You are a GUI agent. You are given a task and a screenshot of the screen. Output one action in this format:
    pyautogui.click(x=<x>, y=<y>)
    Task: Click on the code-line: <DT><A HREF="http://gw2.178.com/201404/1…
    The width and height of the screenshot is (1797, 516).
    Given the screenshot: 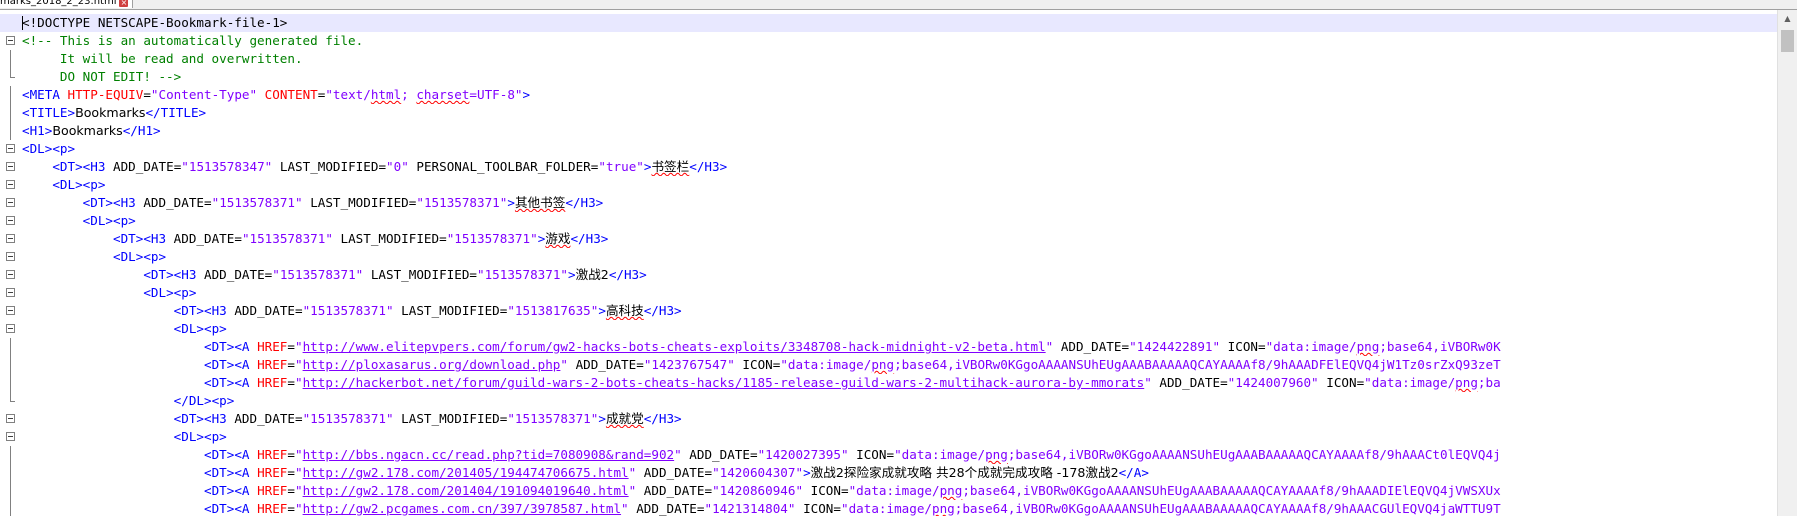 What is the action you would take?
    pyautogui.click(x=889, y=491)
    